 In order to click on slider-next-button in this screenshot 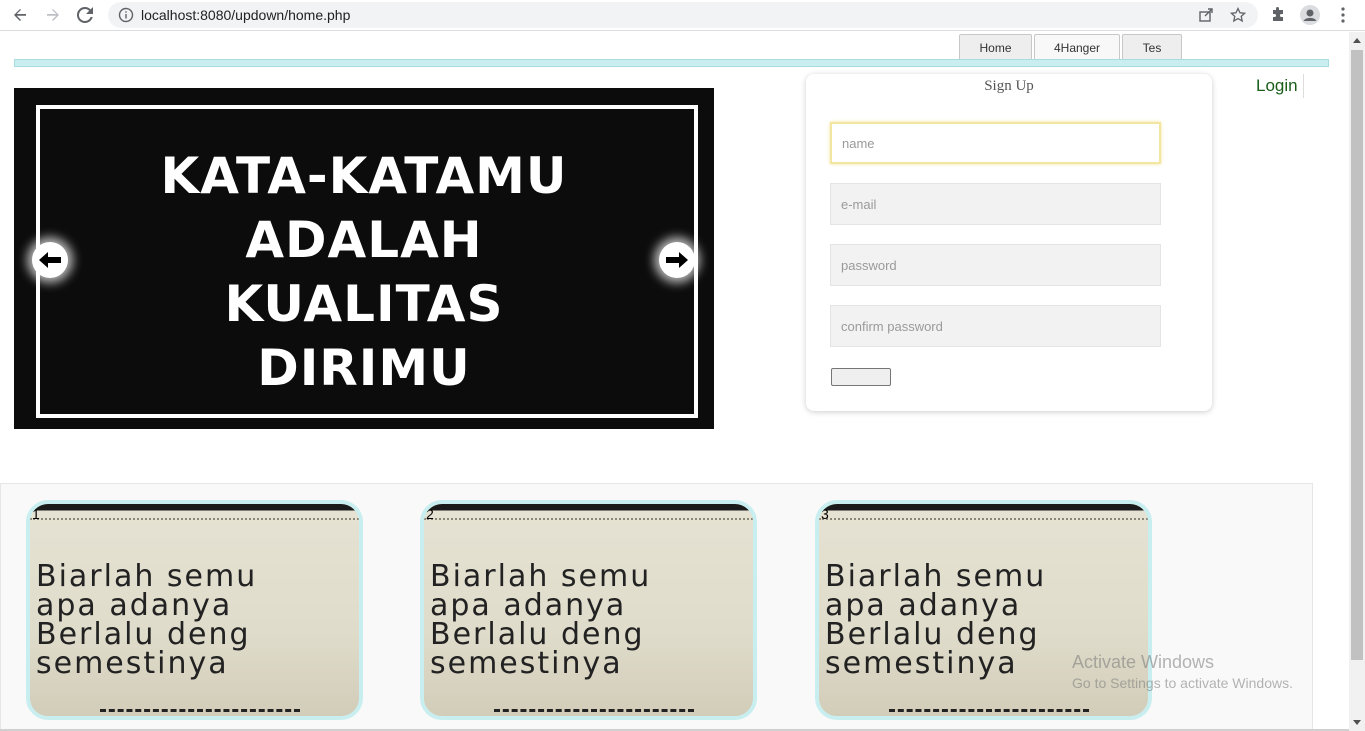, I will do `click(677, 260)`.